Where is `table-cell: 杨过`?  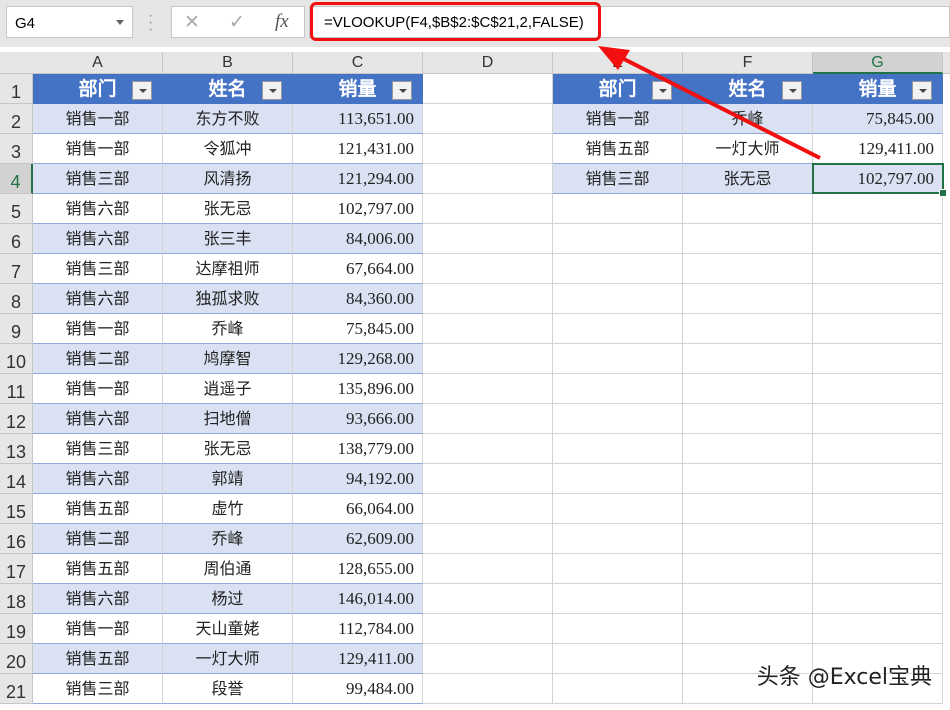
table-cell: 杨过 is located at coordinates (228, 599).